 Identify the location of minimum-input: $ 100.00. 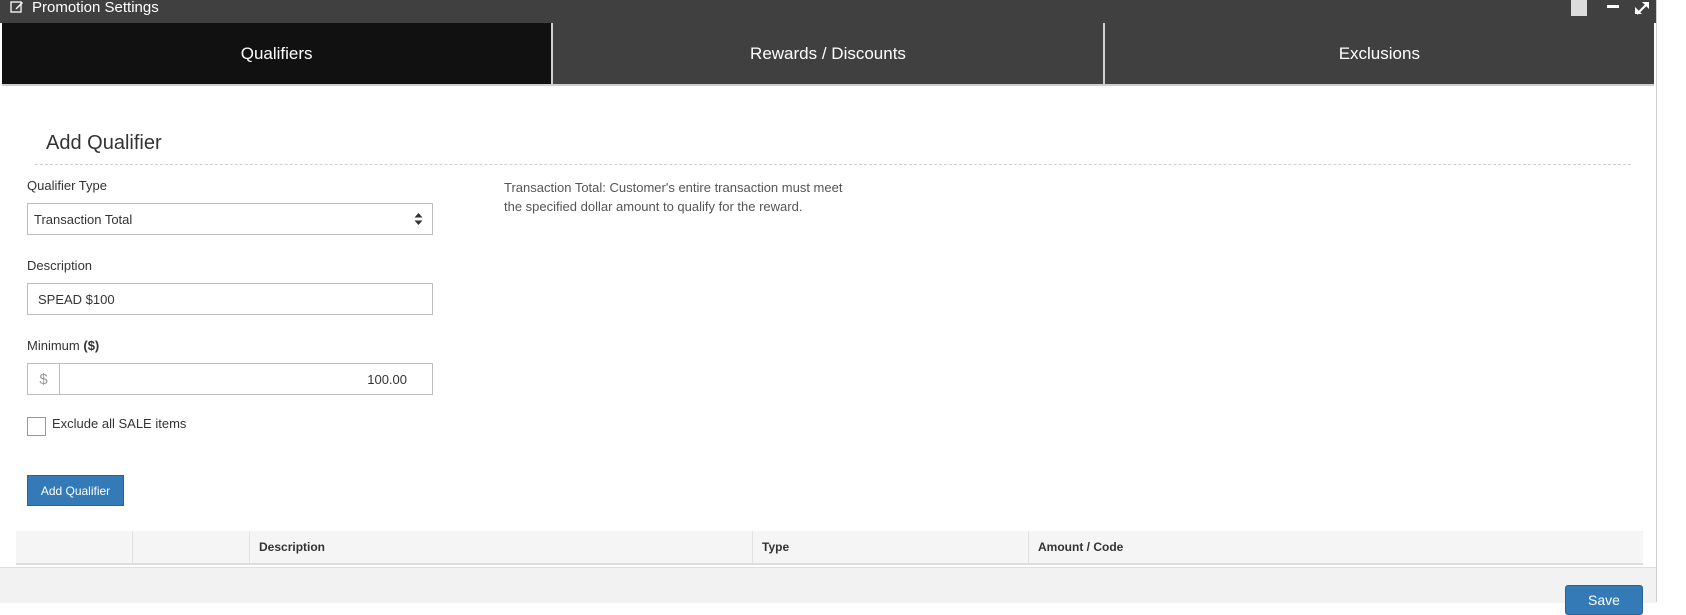
(230, 379).